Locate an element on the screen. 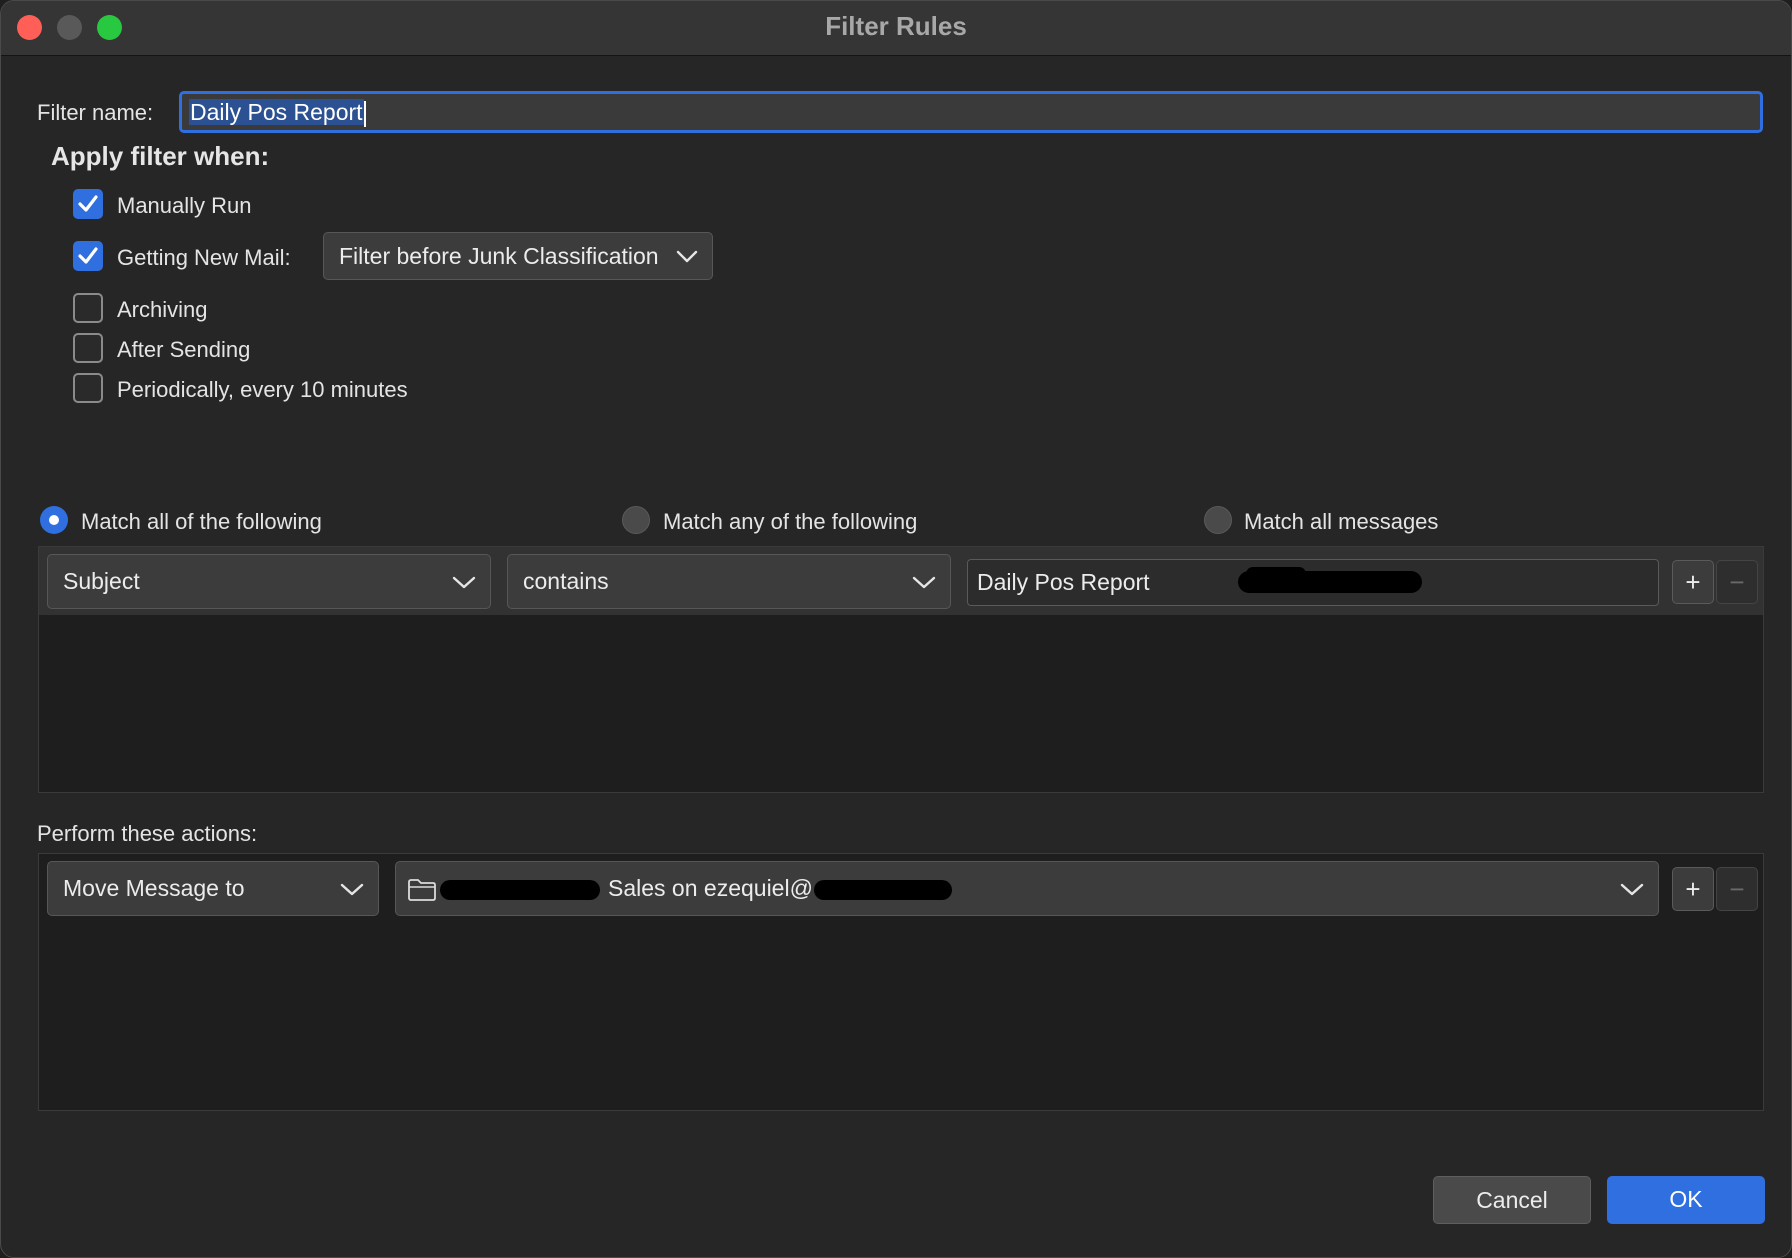 The image size is (1792, 1258). folder-icon is located at coordinates (422, 890).